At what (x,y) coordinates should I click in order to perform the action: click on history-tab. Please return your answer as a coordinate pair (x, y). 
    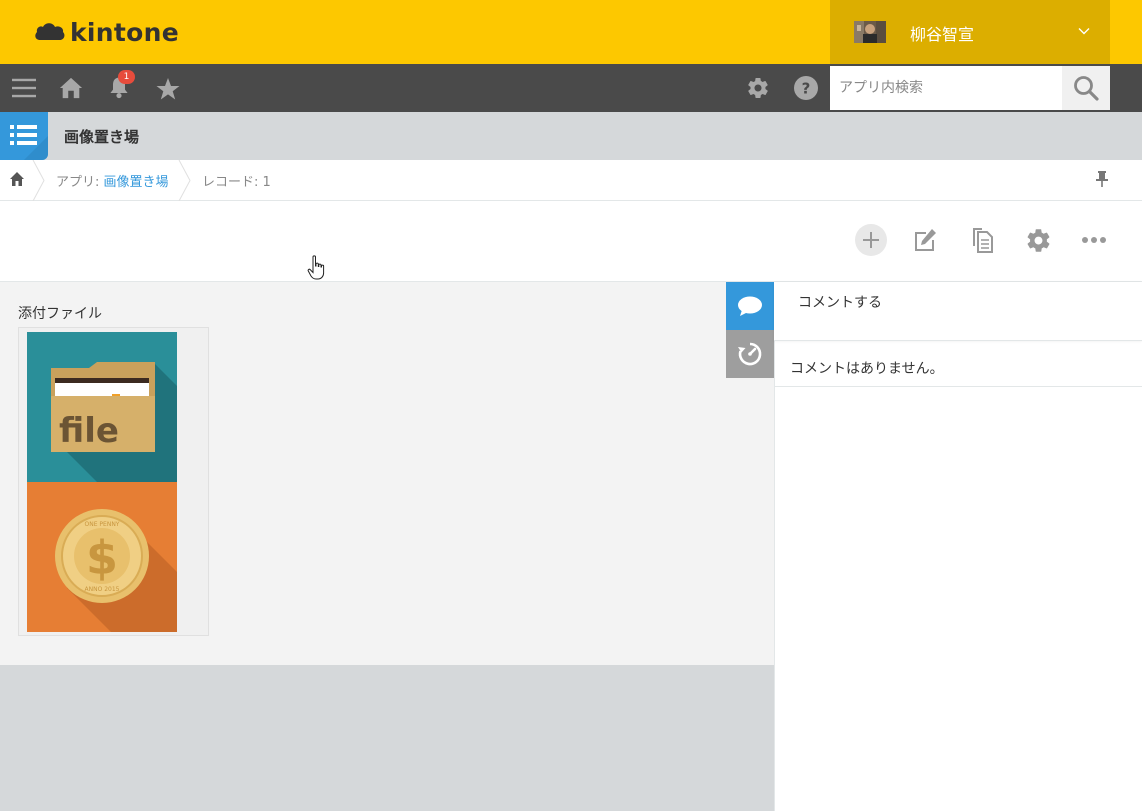
    Looking at the image, I should click on (750, 354).